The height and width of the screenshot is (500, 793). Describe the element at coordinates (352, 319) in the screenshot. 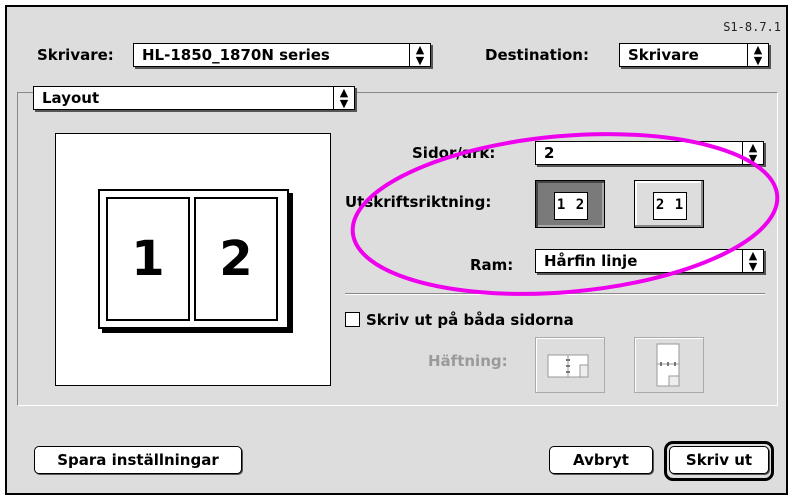

I see `duplex-checkbox` at that location.